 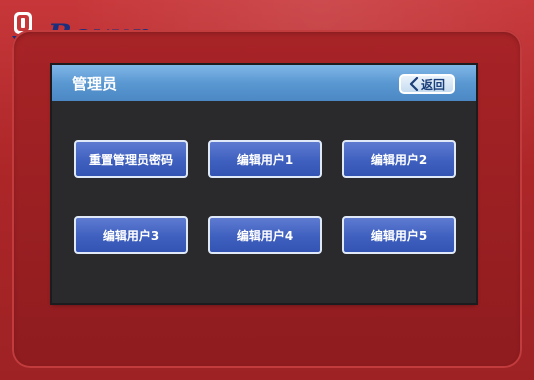 I want to click on chevron-left-icon, so click(x=414, y=84).